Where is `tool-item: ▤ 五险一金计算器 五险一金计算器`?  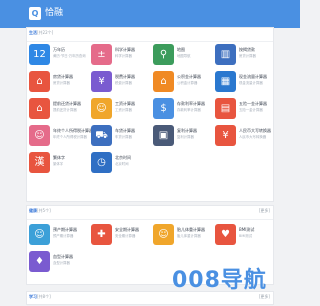 tool-item: ▤ 五险一金计算器 五险一金计算器 is located at coordinates (245, 110).